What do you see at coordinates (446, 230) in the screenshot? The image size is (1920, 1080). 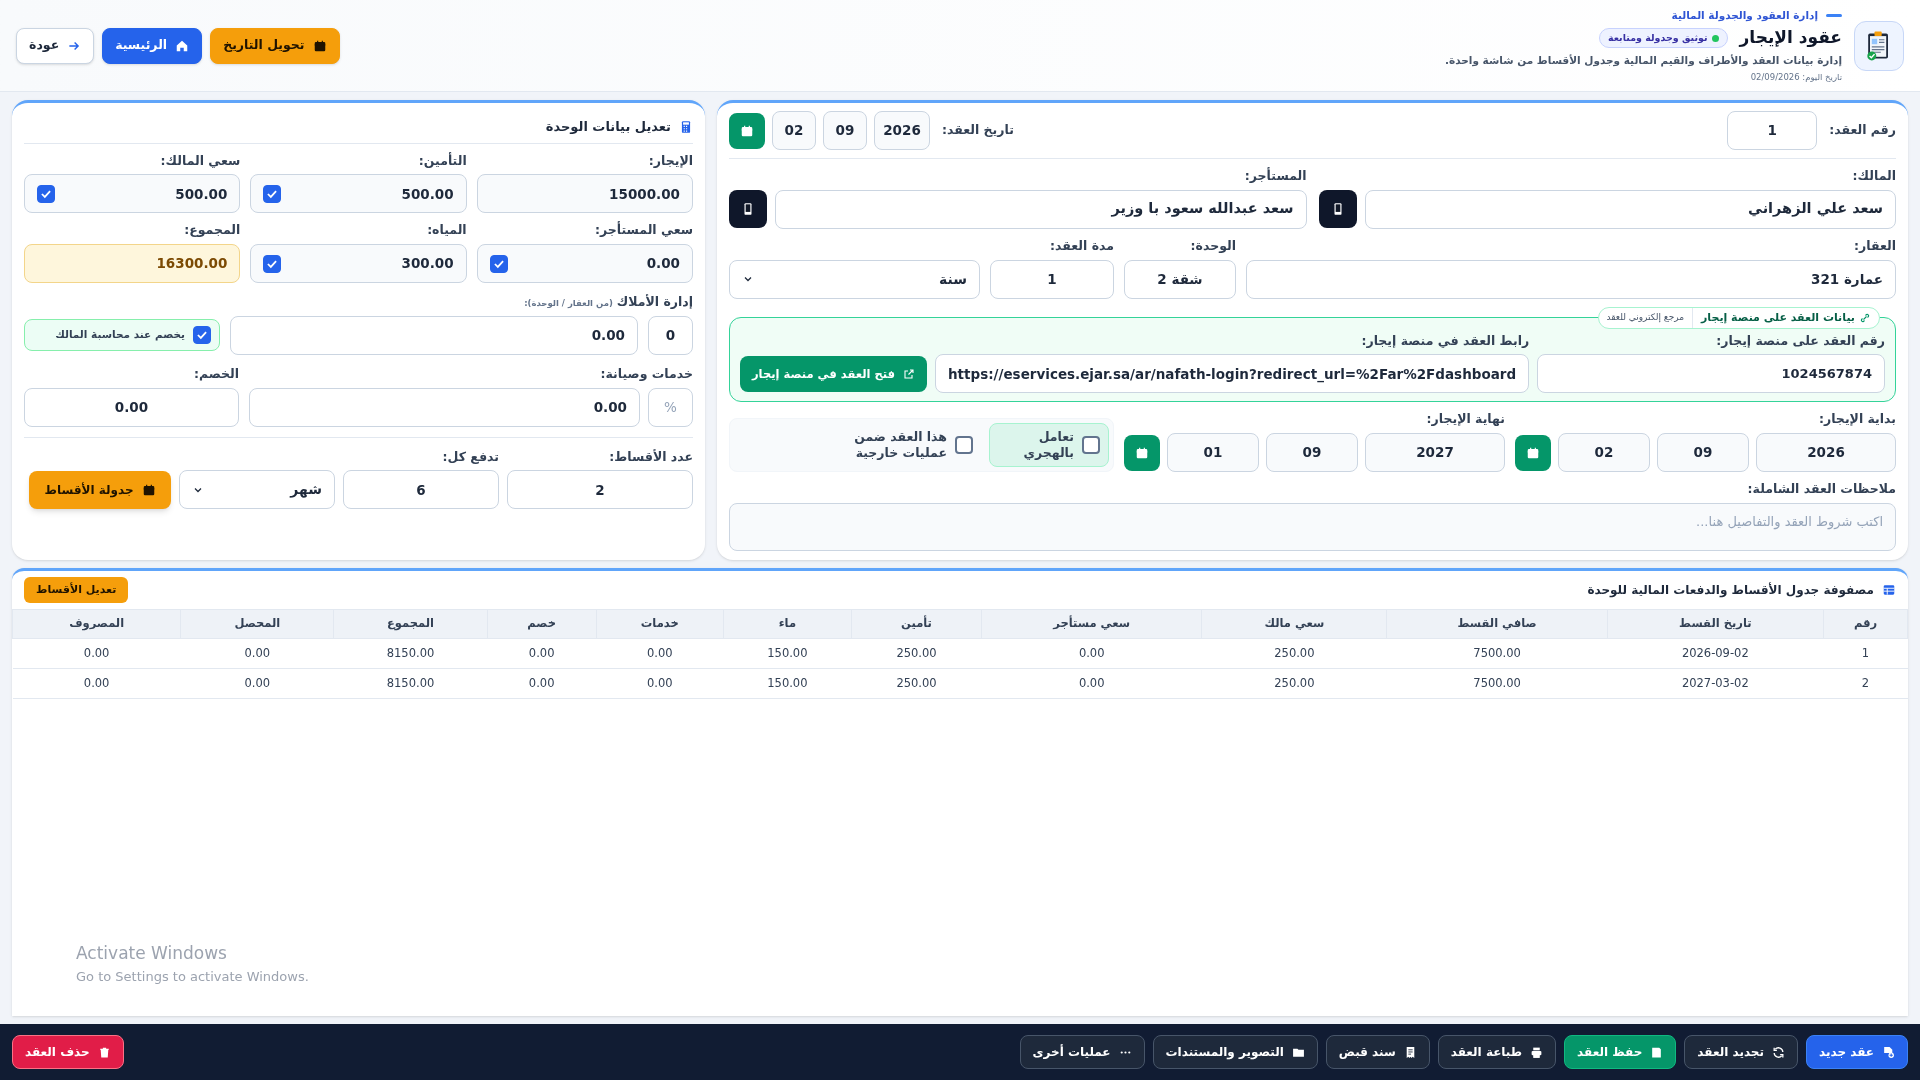 I see `field-label: المياه:` at bounding box center [446, 230].